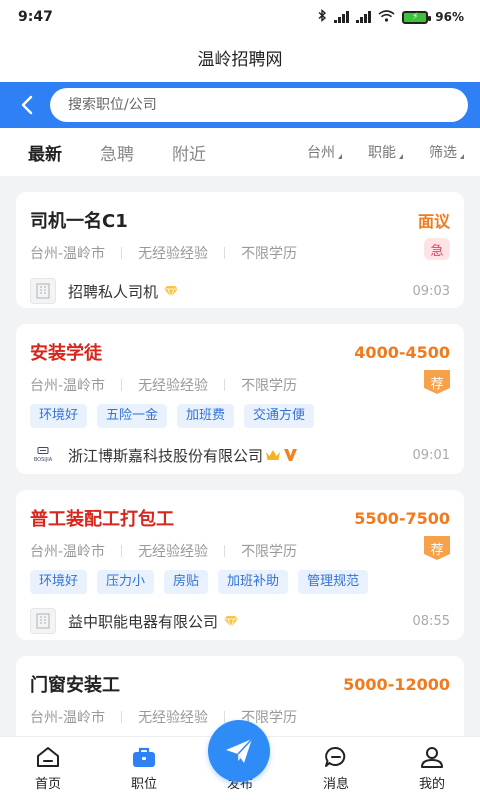  What do you see at coordinates (396, 684) in the screenshot?
I see `job-salary: 5000-12000` at bounding box center [396, 684].